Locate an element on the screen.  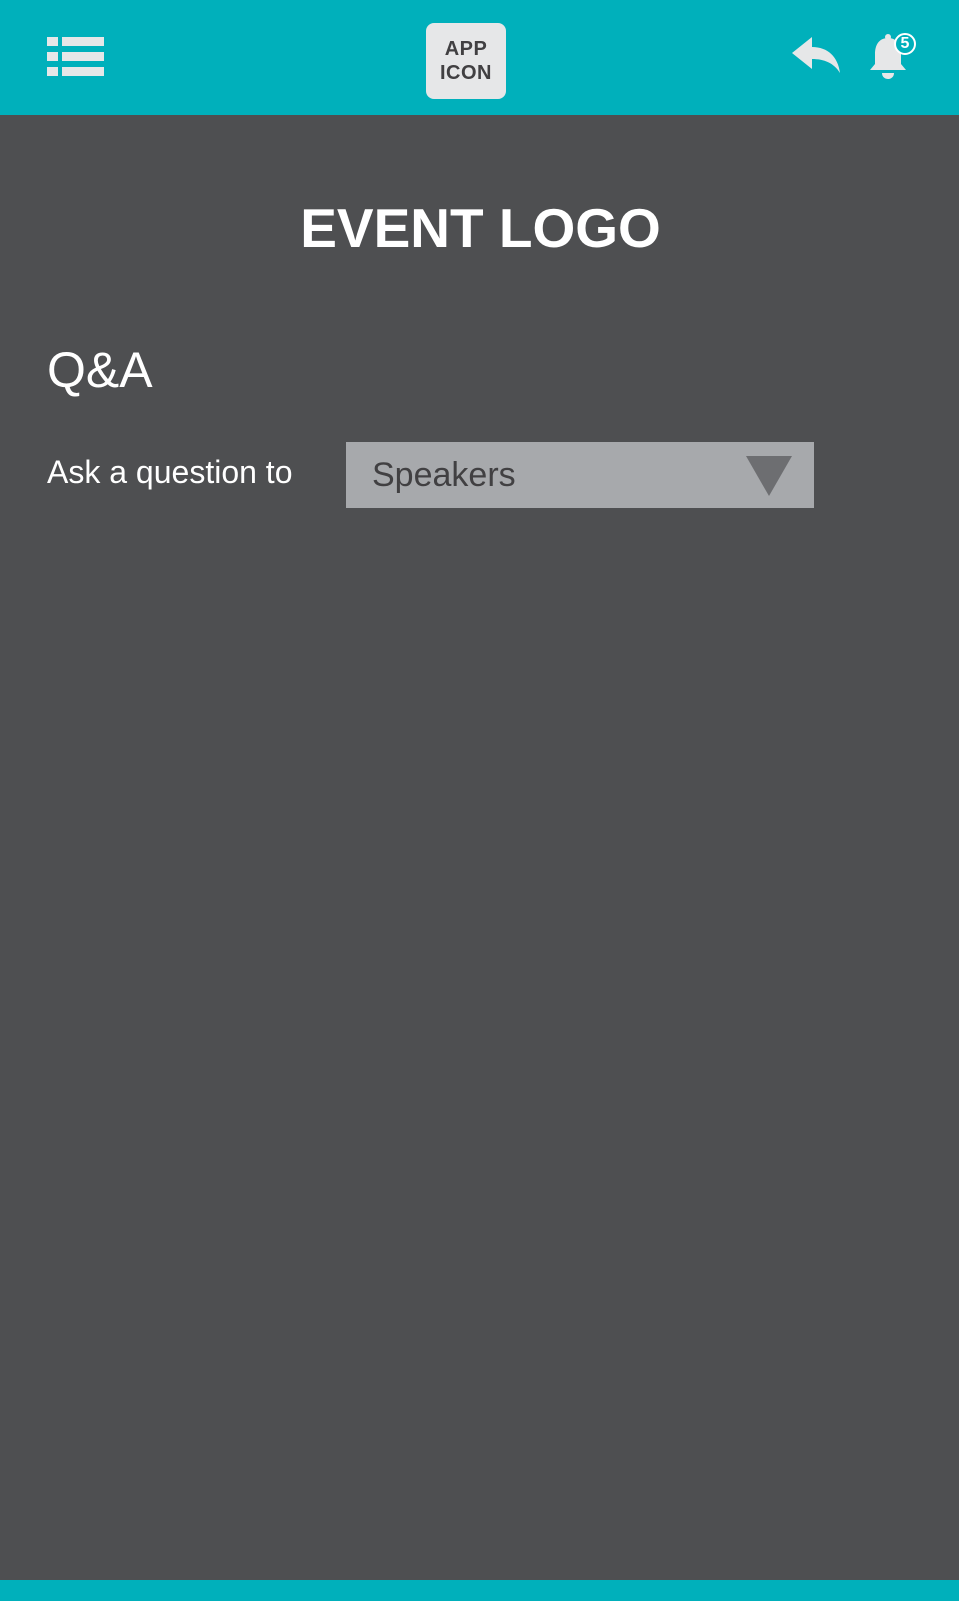
recipient-select: Speakers is located at coordinates (580, 475).